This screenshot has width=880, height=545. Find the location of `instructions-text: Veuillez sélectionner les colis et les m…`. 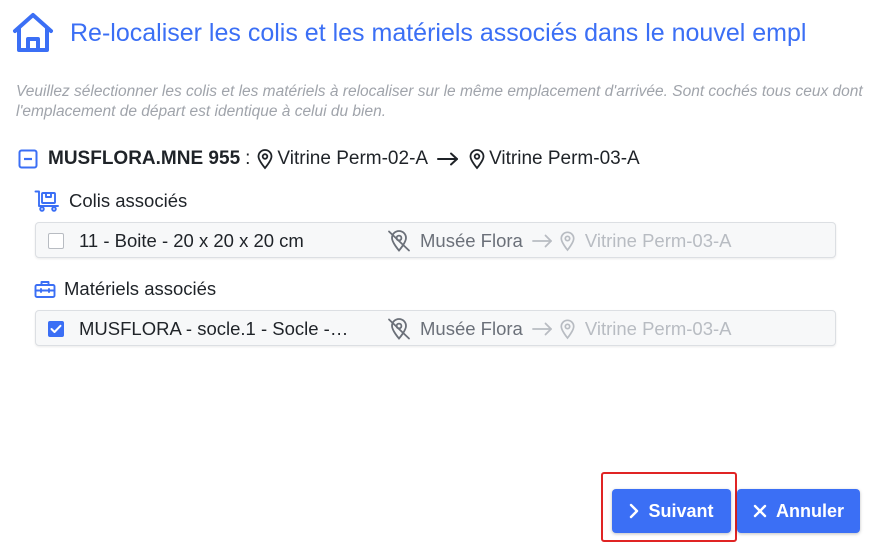

instructions-text: Veuillez sélectionner les colis et les m… is located at coordinates (439, 101).